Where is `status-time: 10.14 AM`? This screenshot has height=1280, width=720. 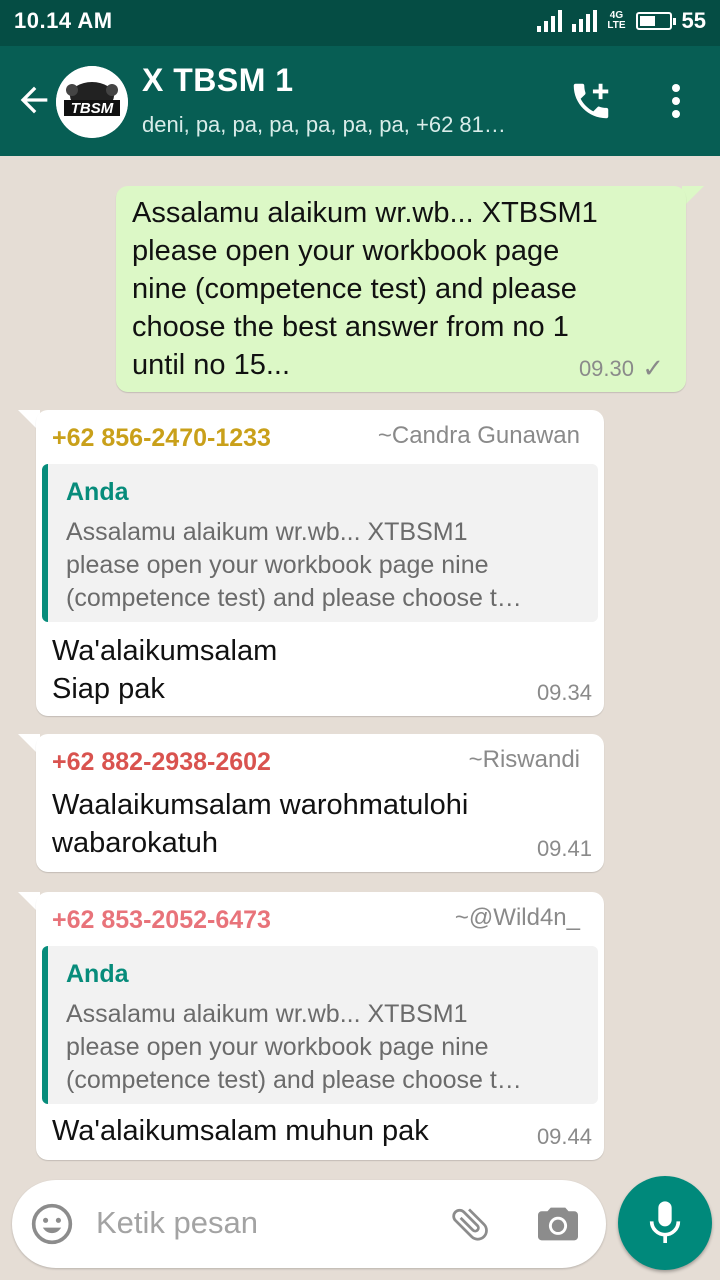 status-time: 10.14 AM is located at coordinates (63, 20).